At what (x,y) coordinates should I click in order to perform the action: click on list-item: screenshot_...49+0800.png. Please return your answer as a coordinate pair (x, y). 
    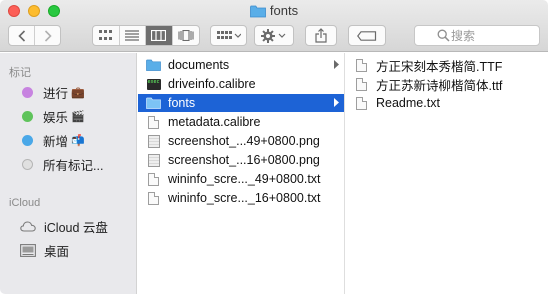
    Looking at the image, I should click on (241, 141).